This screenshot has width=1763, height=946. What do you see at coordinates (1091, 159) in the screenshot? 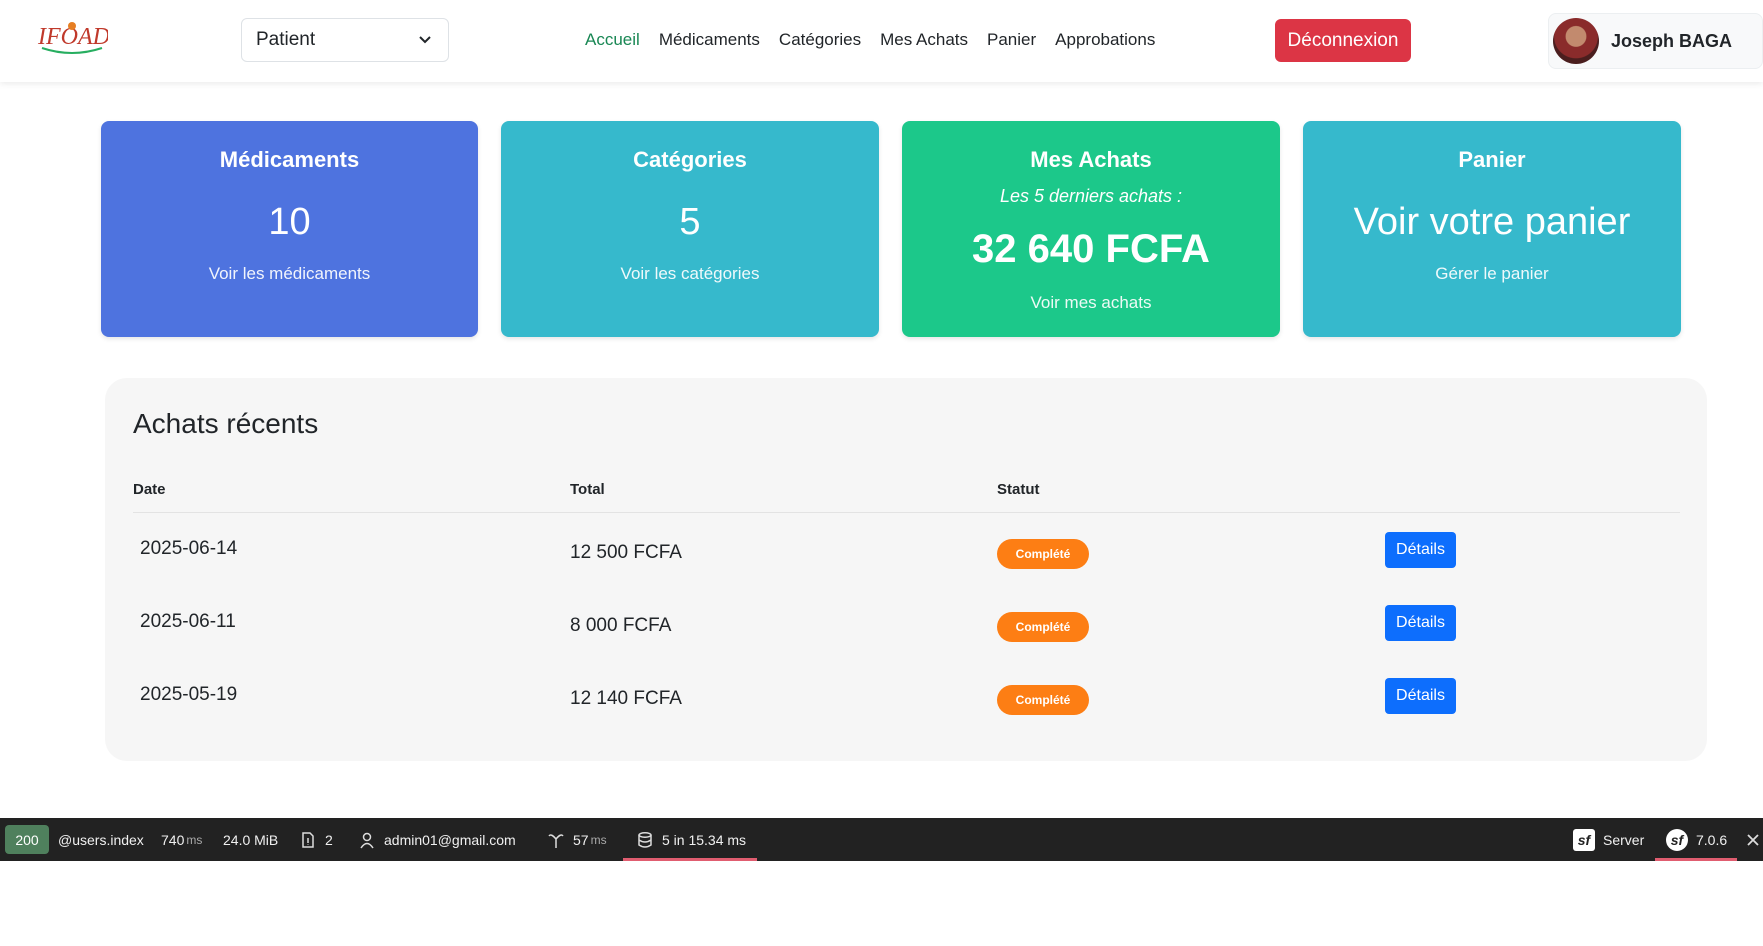
I see `card-achats-title: Mes Achats` at bounding box center [1091, 159].